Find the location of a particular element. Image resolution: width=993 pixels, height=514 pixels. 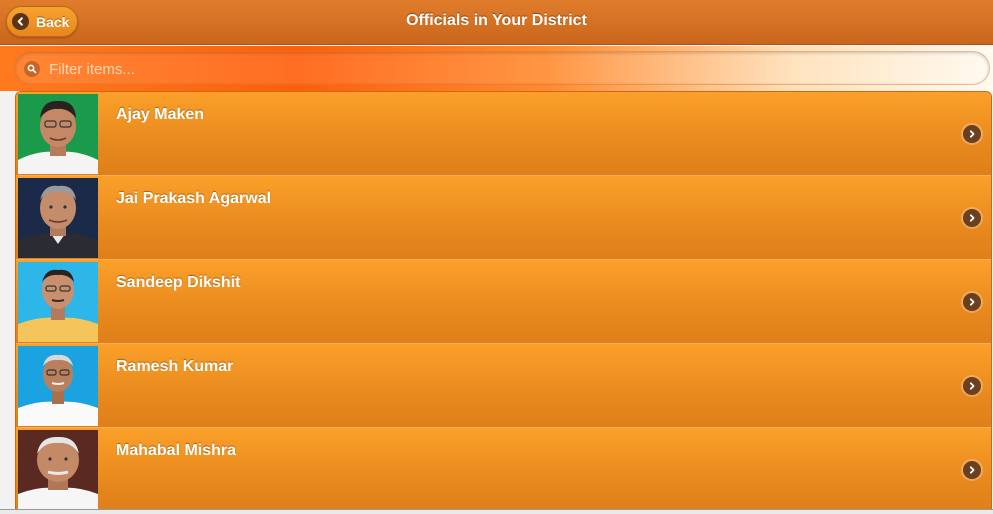

official-name: Ajay Maken is located at coordinates (160, 114).